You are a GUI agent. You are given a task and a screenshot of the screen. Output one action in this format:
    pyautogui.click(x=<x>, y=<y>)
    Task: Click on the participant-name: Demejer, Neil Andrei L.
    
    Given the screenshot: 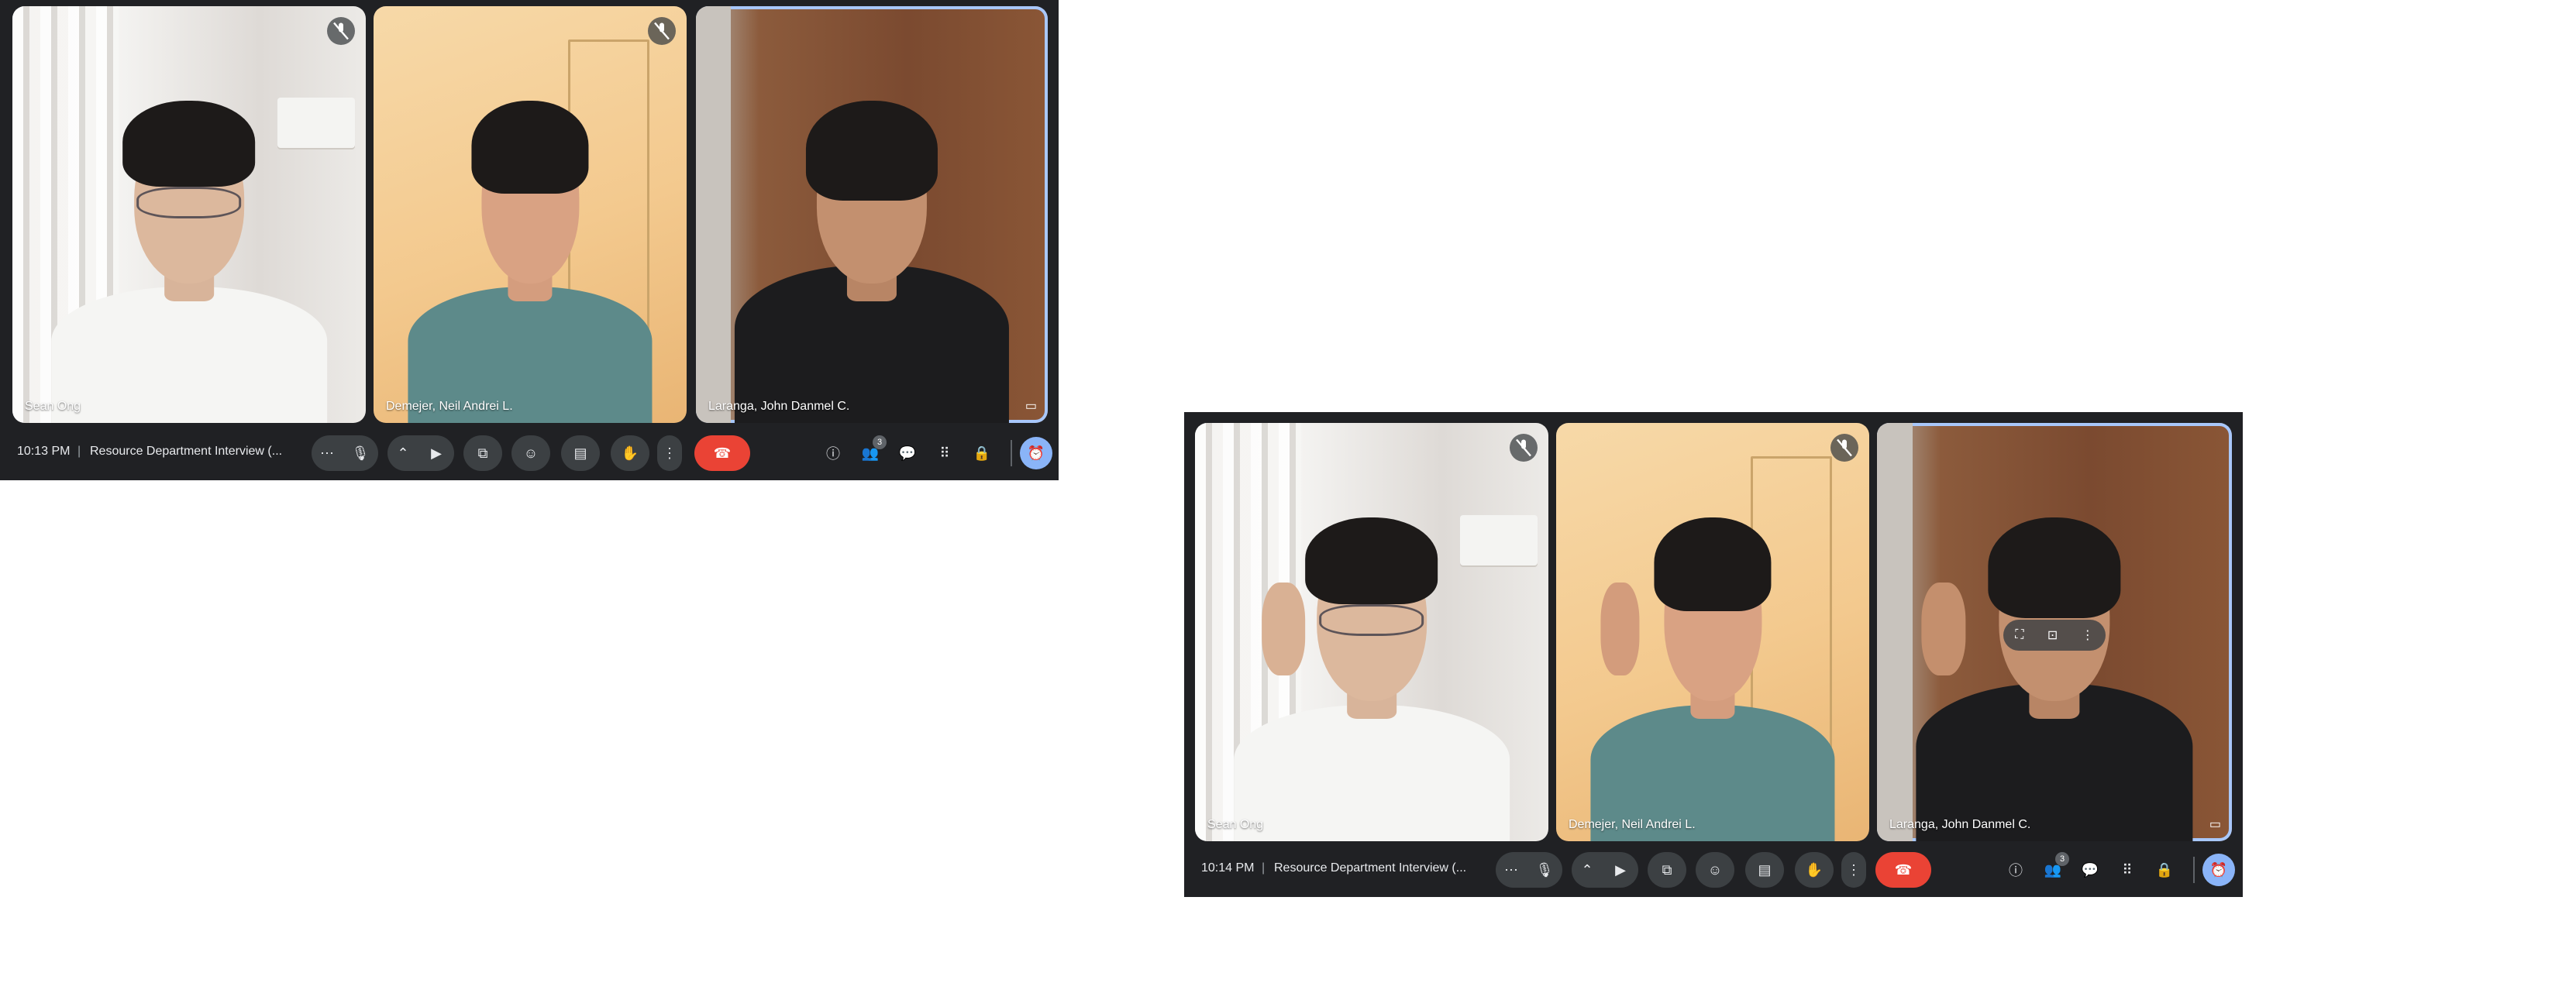 What is the action you would take?
    pyautogui.click(x=1632, y=824)
    